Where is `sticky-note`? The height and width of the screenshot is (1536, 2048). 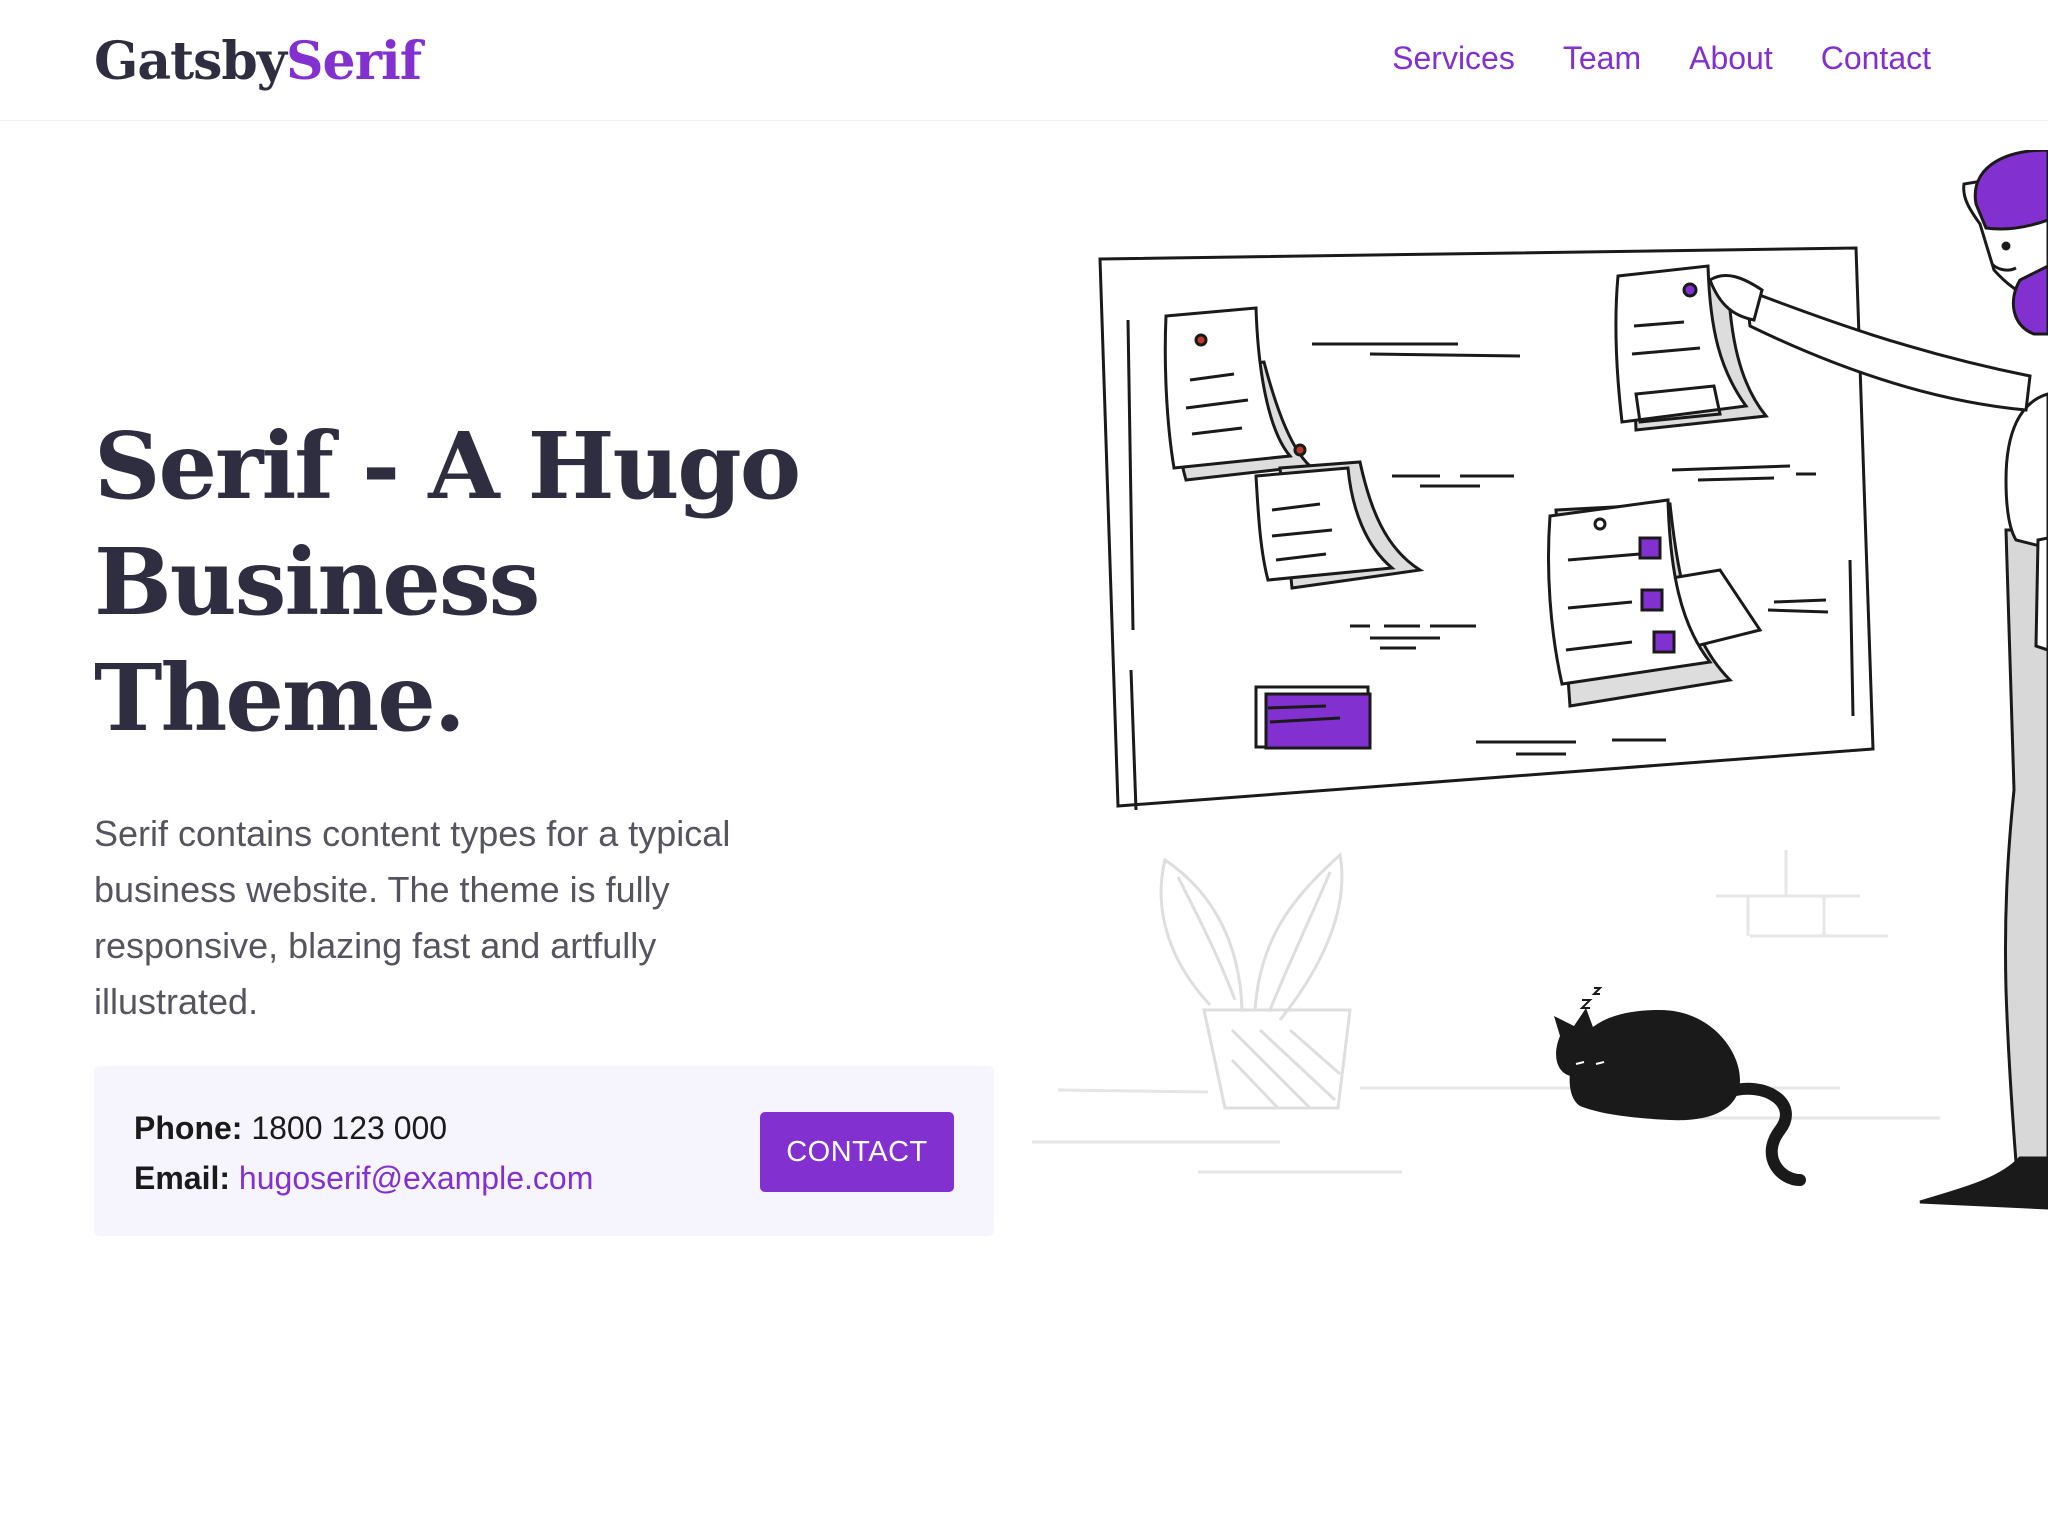
sticky-note is located at coordinates (1313, 717).